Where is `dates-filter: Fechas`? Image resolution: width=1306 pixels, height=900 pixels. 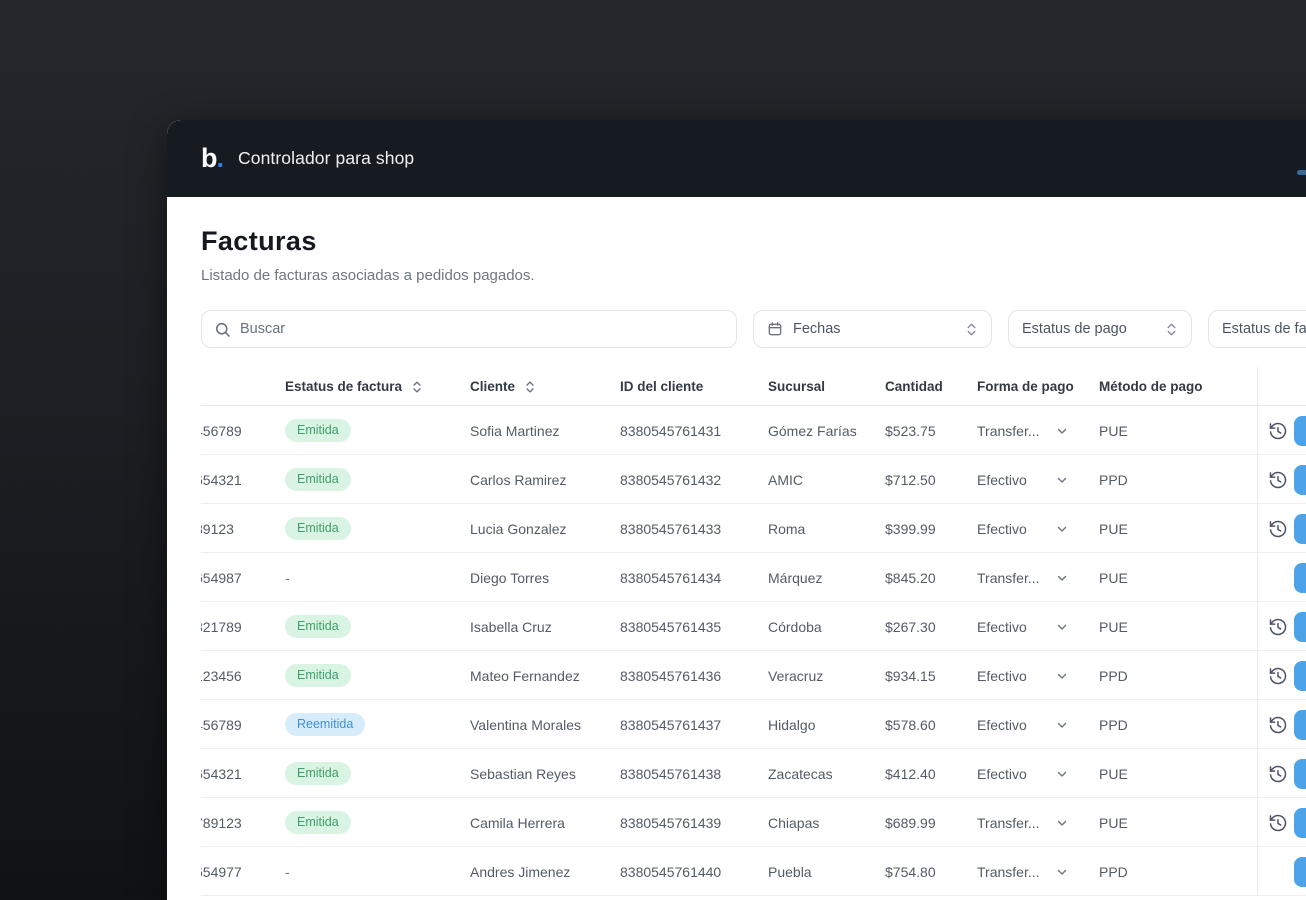 dates-filter: Fechas is located at coordinates (872, 329).